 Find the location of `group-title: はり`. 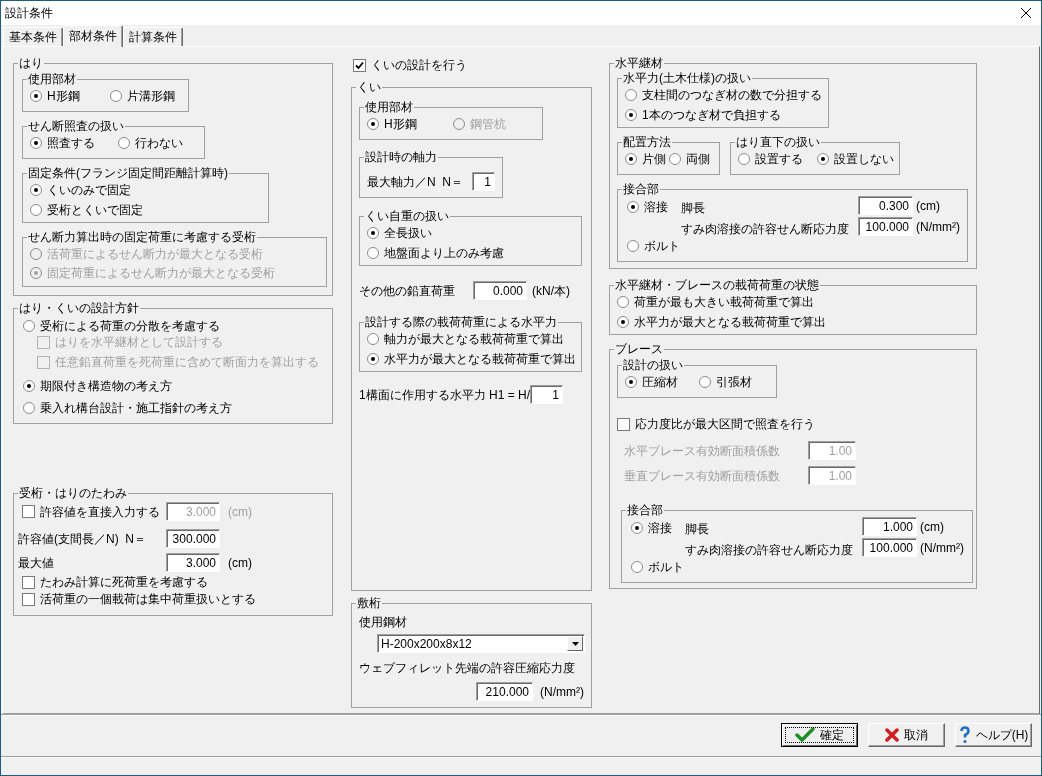

group-title: はり is located at coordinates (31, 63).